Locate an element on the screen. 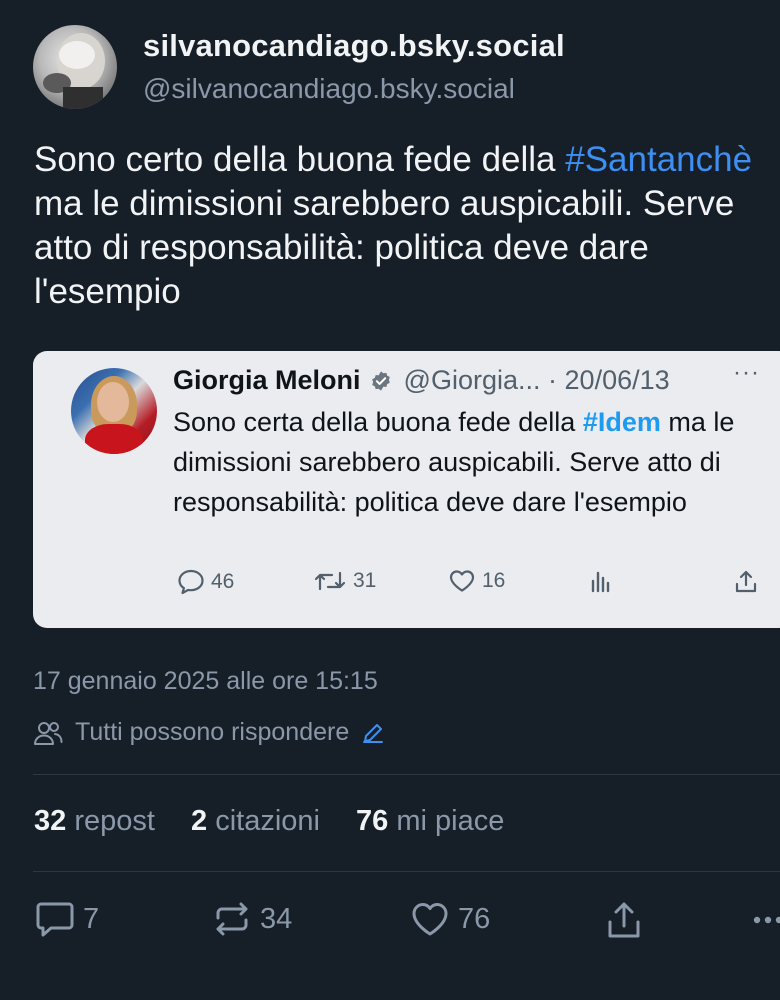 This screenshot has height=1000, width=780. post-stats: 32 repost 2 citazioni 76 mi piace is located at coordinates (283, 821).